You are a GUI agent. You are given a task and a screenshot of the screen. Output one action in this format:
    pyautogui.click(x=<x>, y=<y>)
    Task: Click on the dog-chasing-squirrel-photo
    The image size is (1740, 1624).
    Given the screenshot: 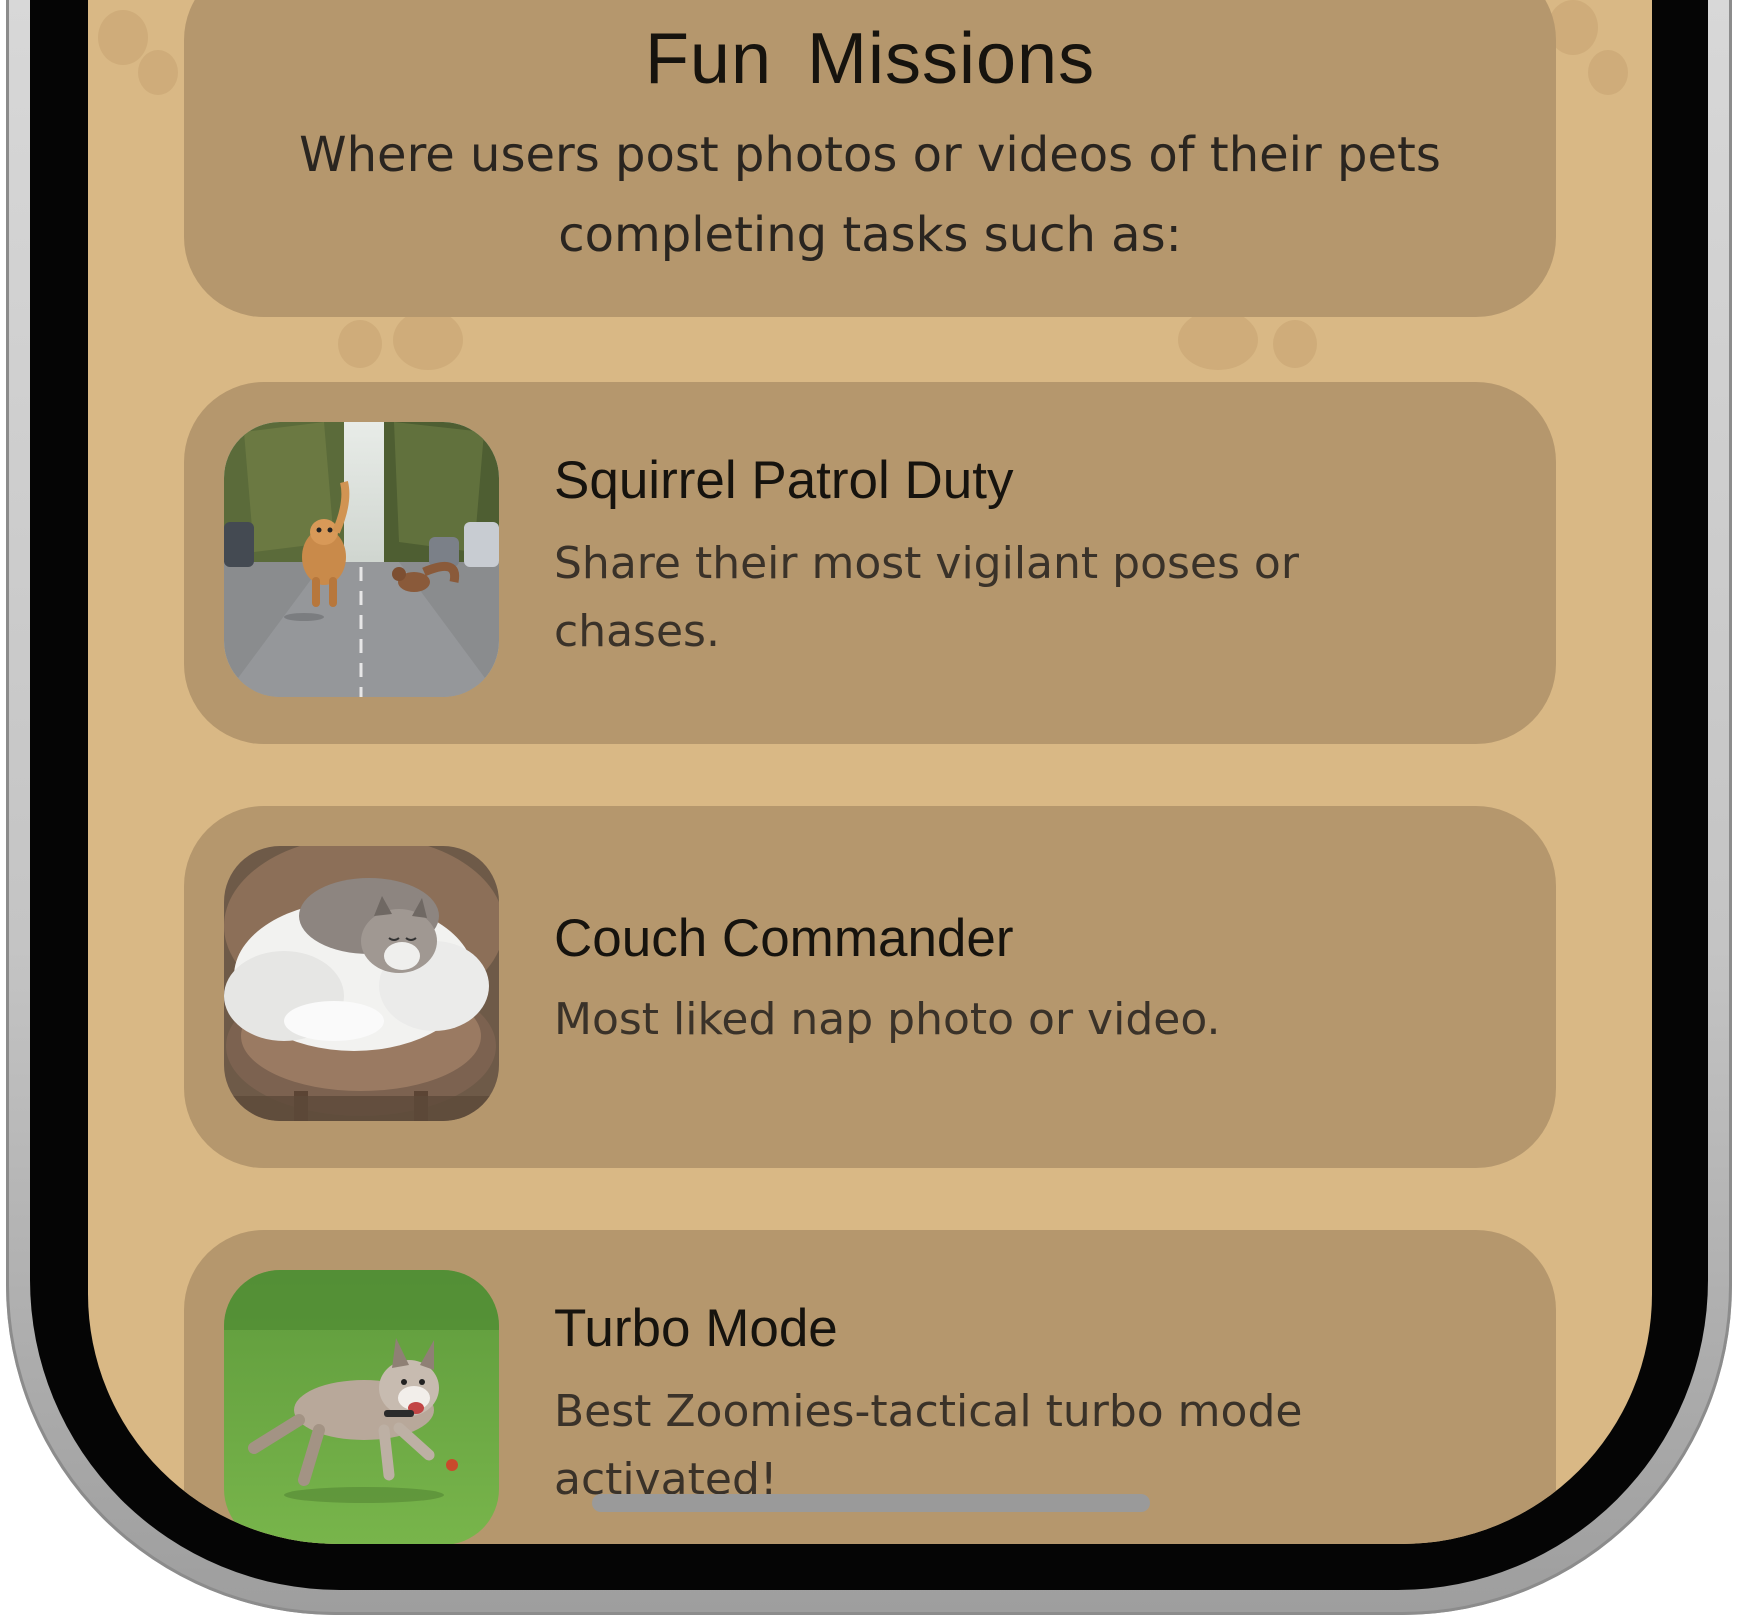 What is the action you would take?
    pyautogui.click(x=361, y=559)
    